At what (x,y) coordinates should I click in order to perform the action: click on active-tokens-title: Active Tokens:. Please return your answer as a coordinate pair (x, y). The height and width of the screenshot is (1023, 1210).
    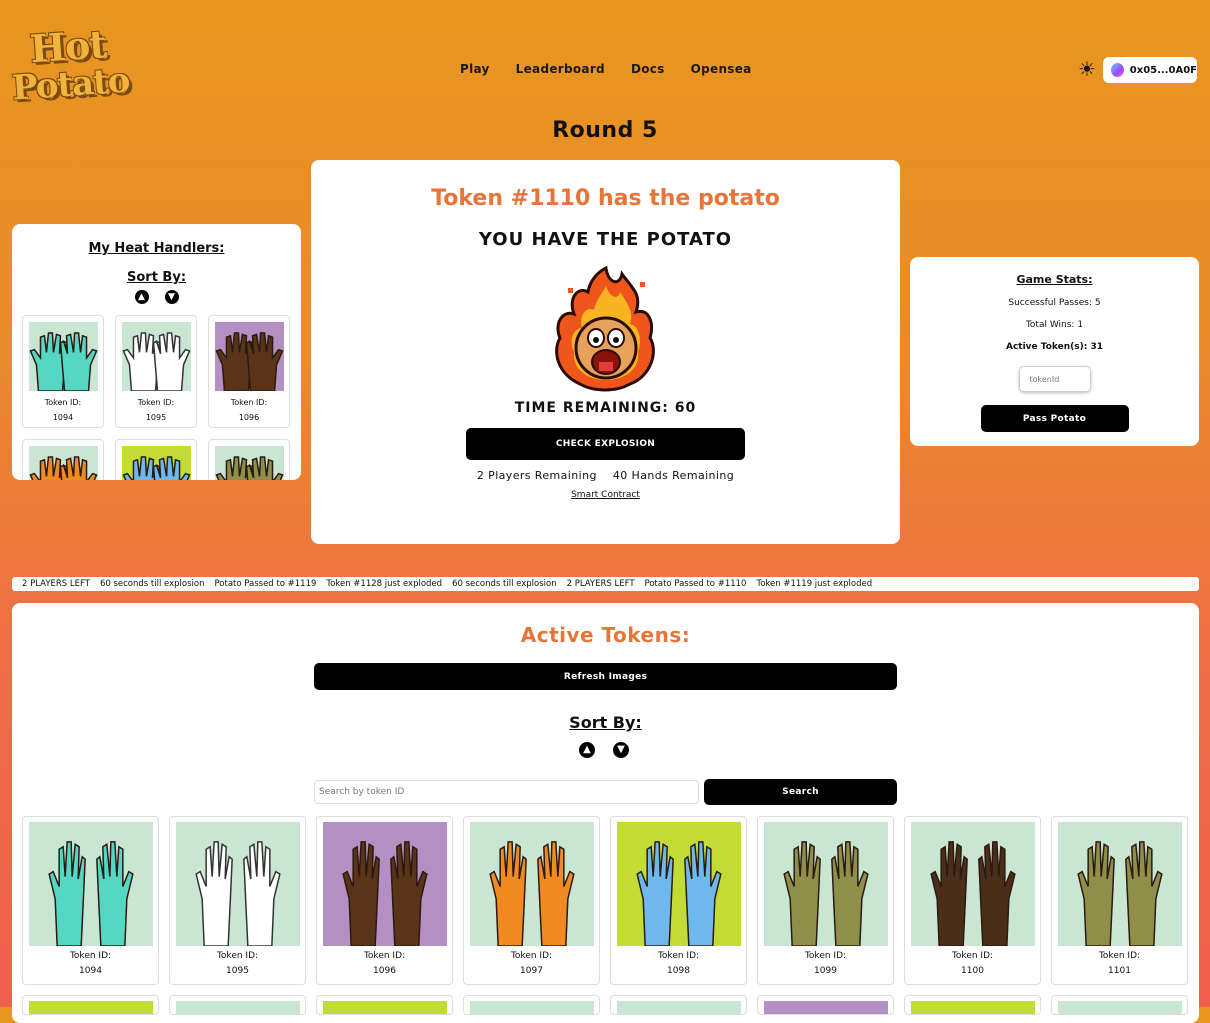
    Looking at the image, I should click on (605, 635).